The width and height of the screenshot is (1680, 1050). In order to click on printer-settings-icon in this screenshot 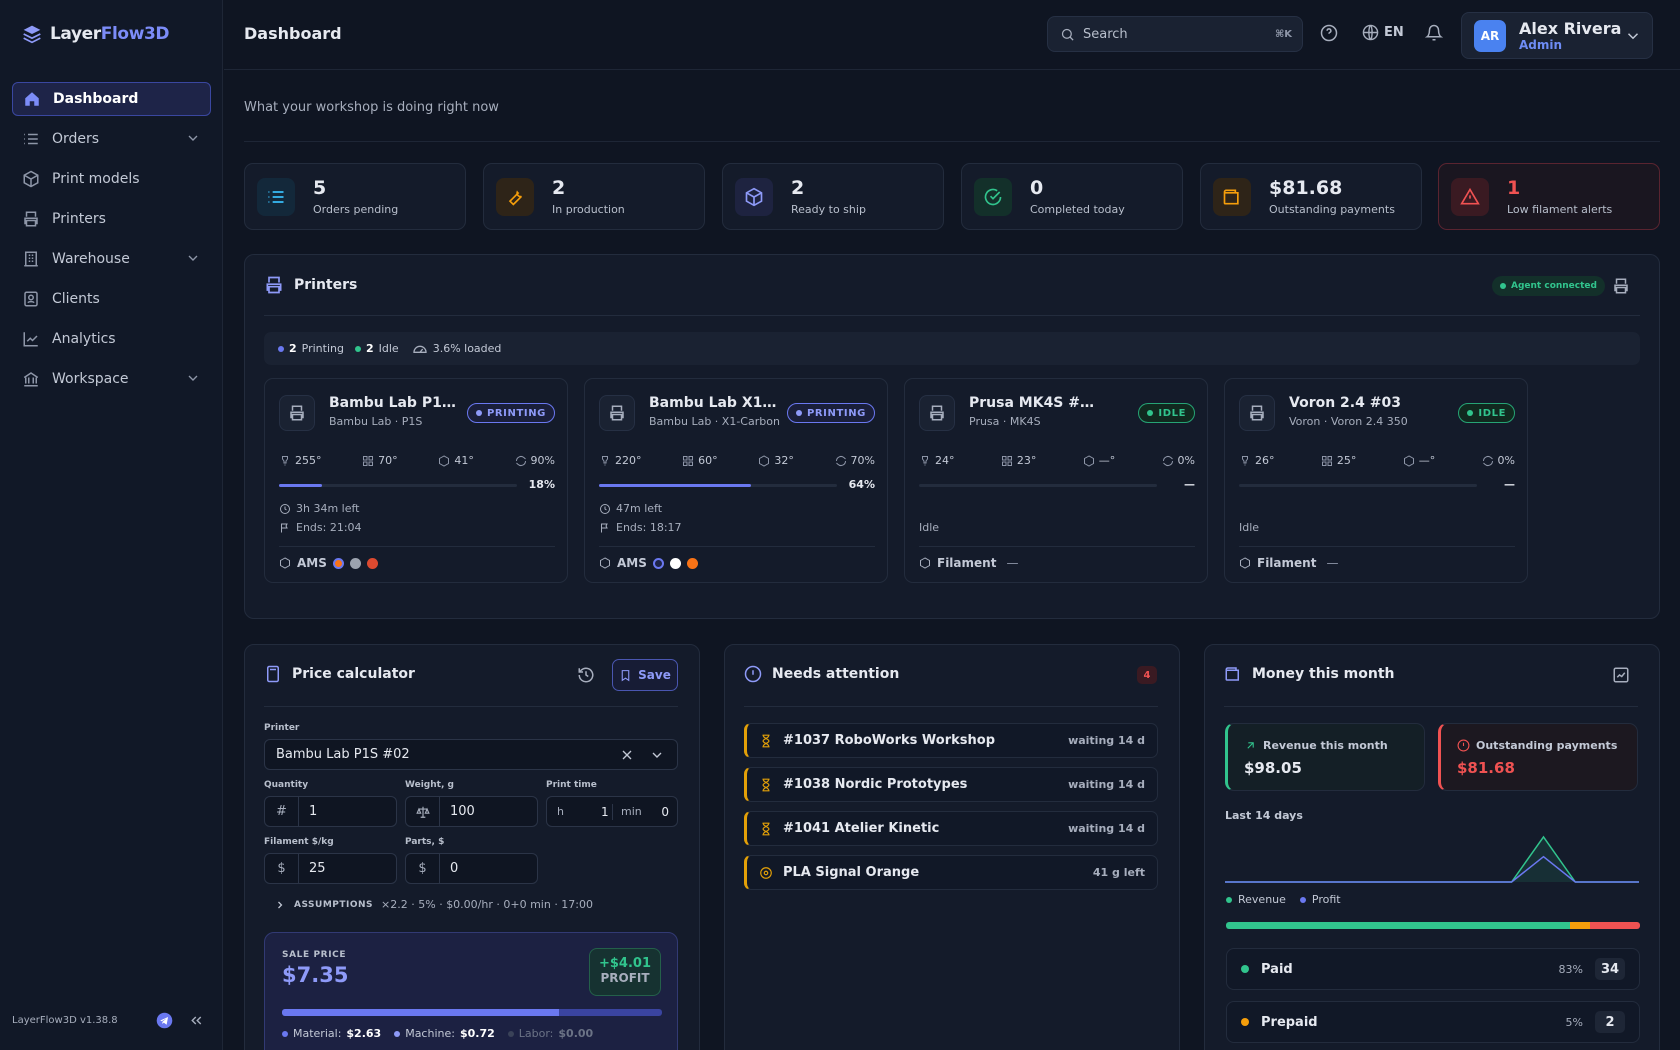, I will do `click(1621, 286)`.